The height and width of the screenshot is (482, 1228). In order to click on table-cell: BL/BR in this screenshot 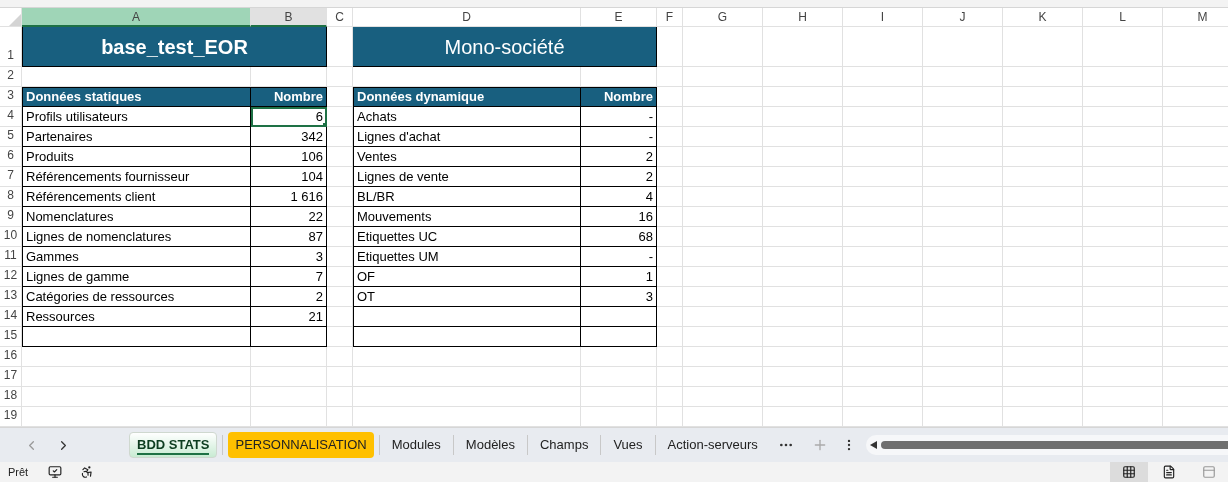, I will do `click(467, 197)`.